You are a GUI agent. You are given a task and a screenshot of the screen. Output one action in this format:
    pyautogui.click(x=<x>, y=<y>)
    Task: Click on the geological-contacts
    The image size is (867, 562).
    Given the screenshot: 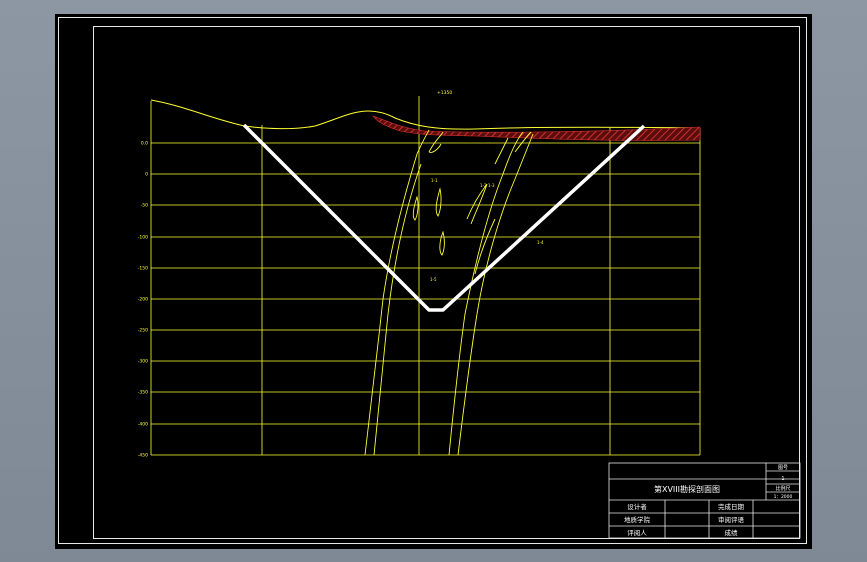 What is the action you would take?
    pyautogui.click(x=449, y=292)
    